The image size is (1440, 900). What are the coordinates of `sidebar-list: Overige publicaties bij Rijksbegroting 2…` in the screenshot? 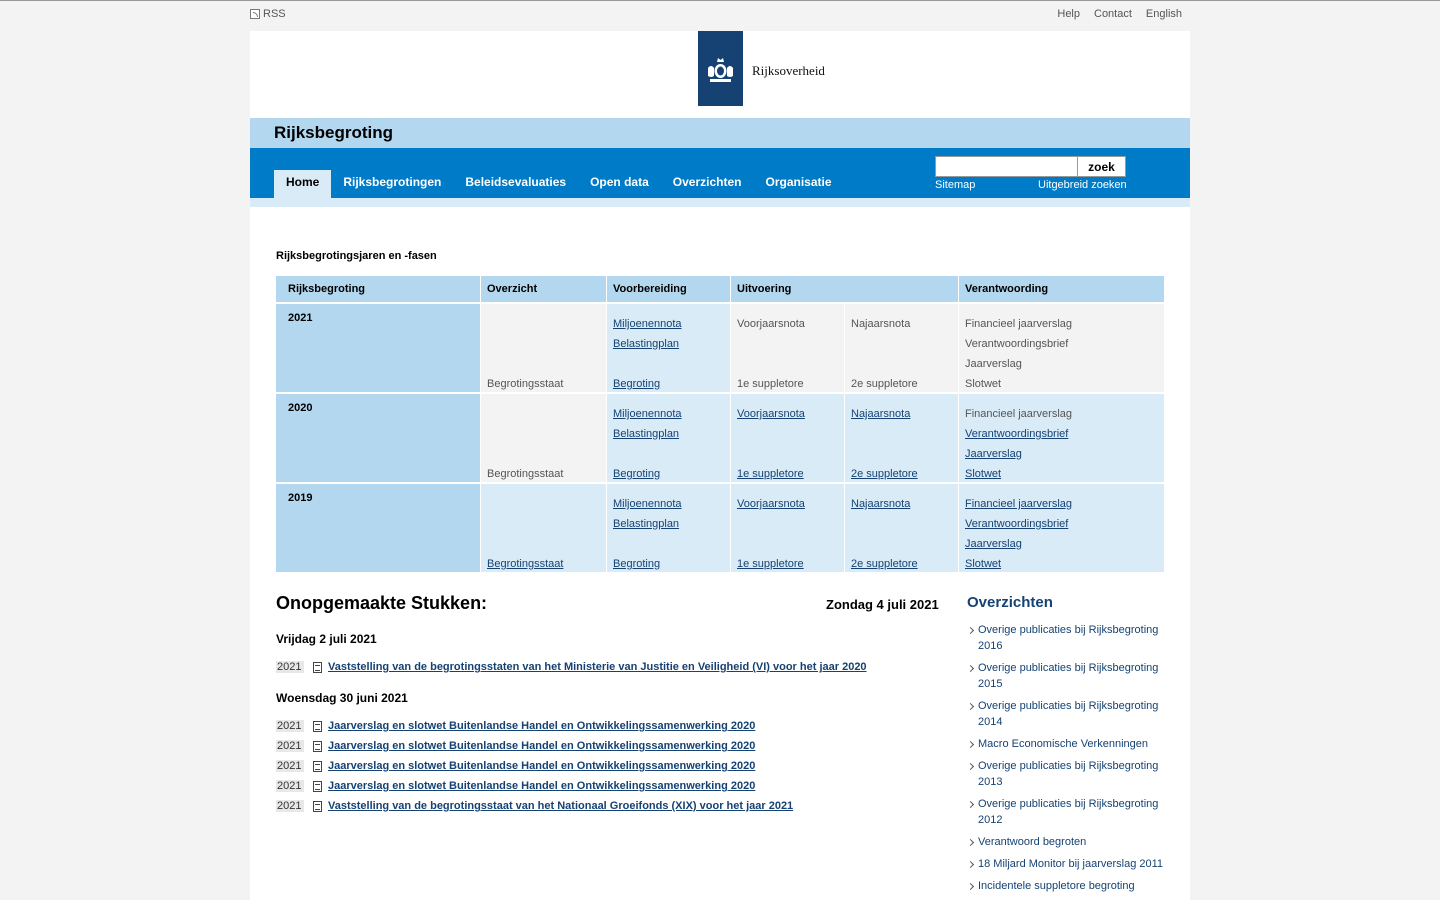 It's located at (1067, 761).